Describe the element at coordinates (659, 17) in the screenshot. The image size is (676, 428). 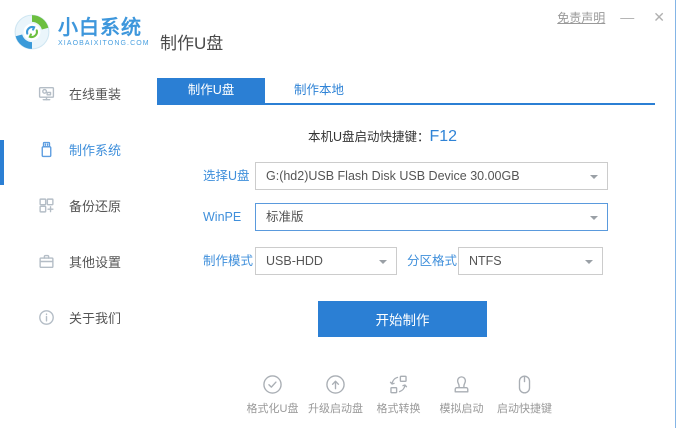
I see `close-icon: ✕` at that location.